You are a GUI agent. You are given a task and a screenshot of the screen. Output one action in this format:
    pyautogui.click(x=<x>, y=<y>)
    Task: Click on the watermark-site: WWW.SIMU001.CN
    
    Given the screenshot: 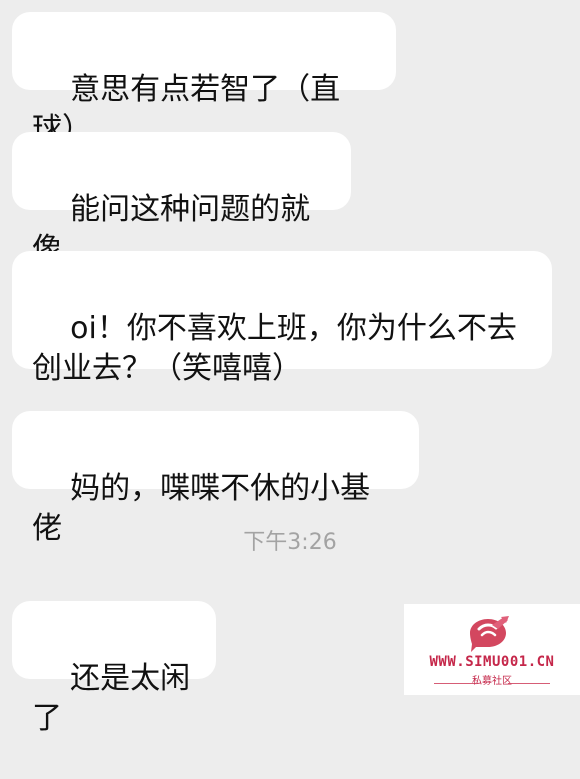 What is the action you would take?
    pyautogui.click(x=492, y=662)
    